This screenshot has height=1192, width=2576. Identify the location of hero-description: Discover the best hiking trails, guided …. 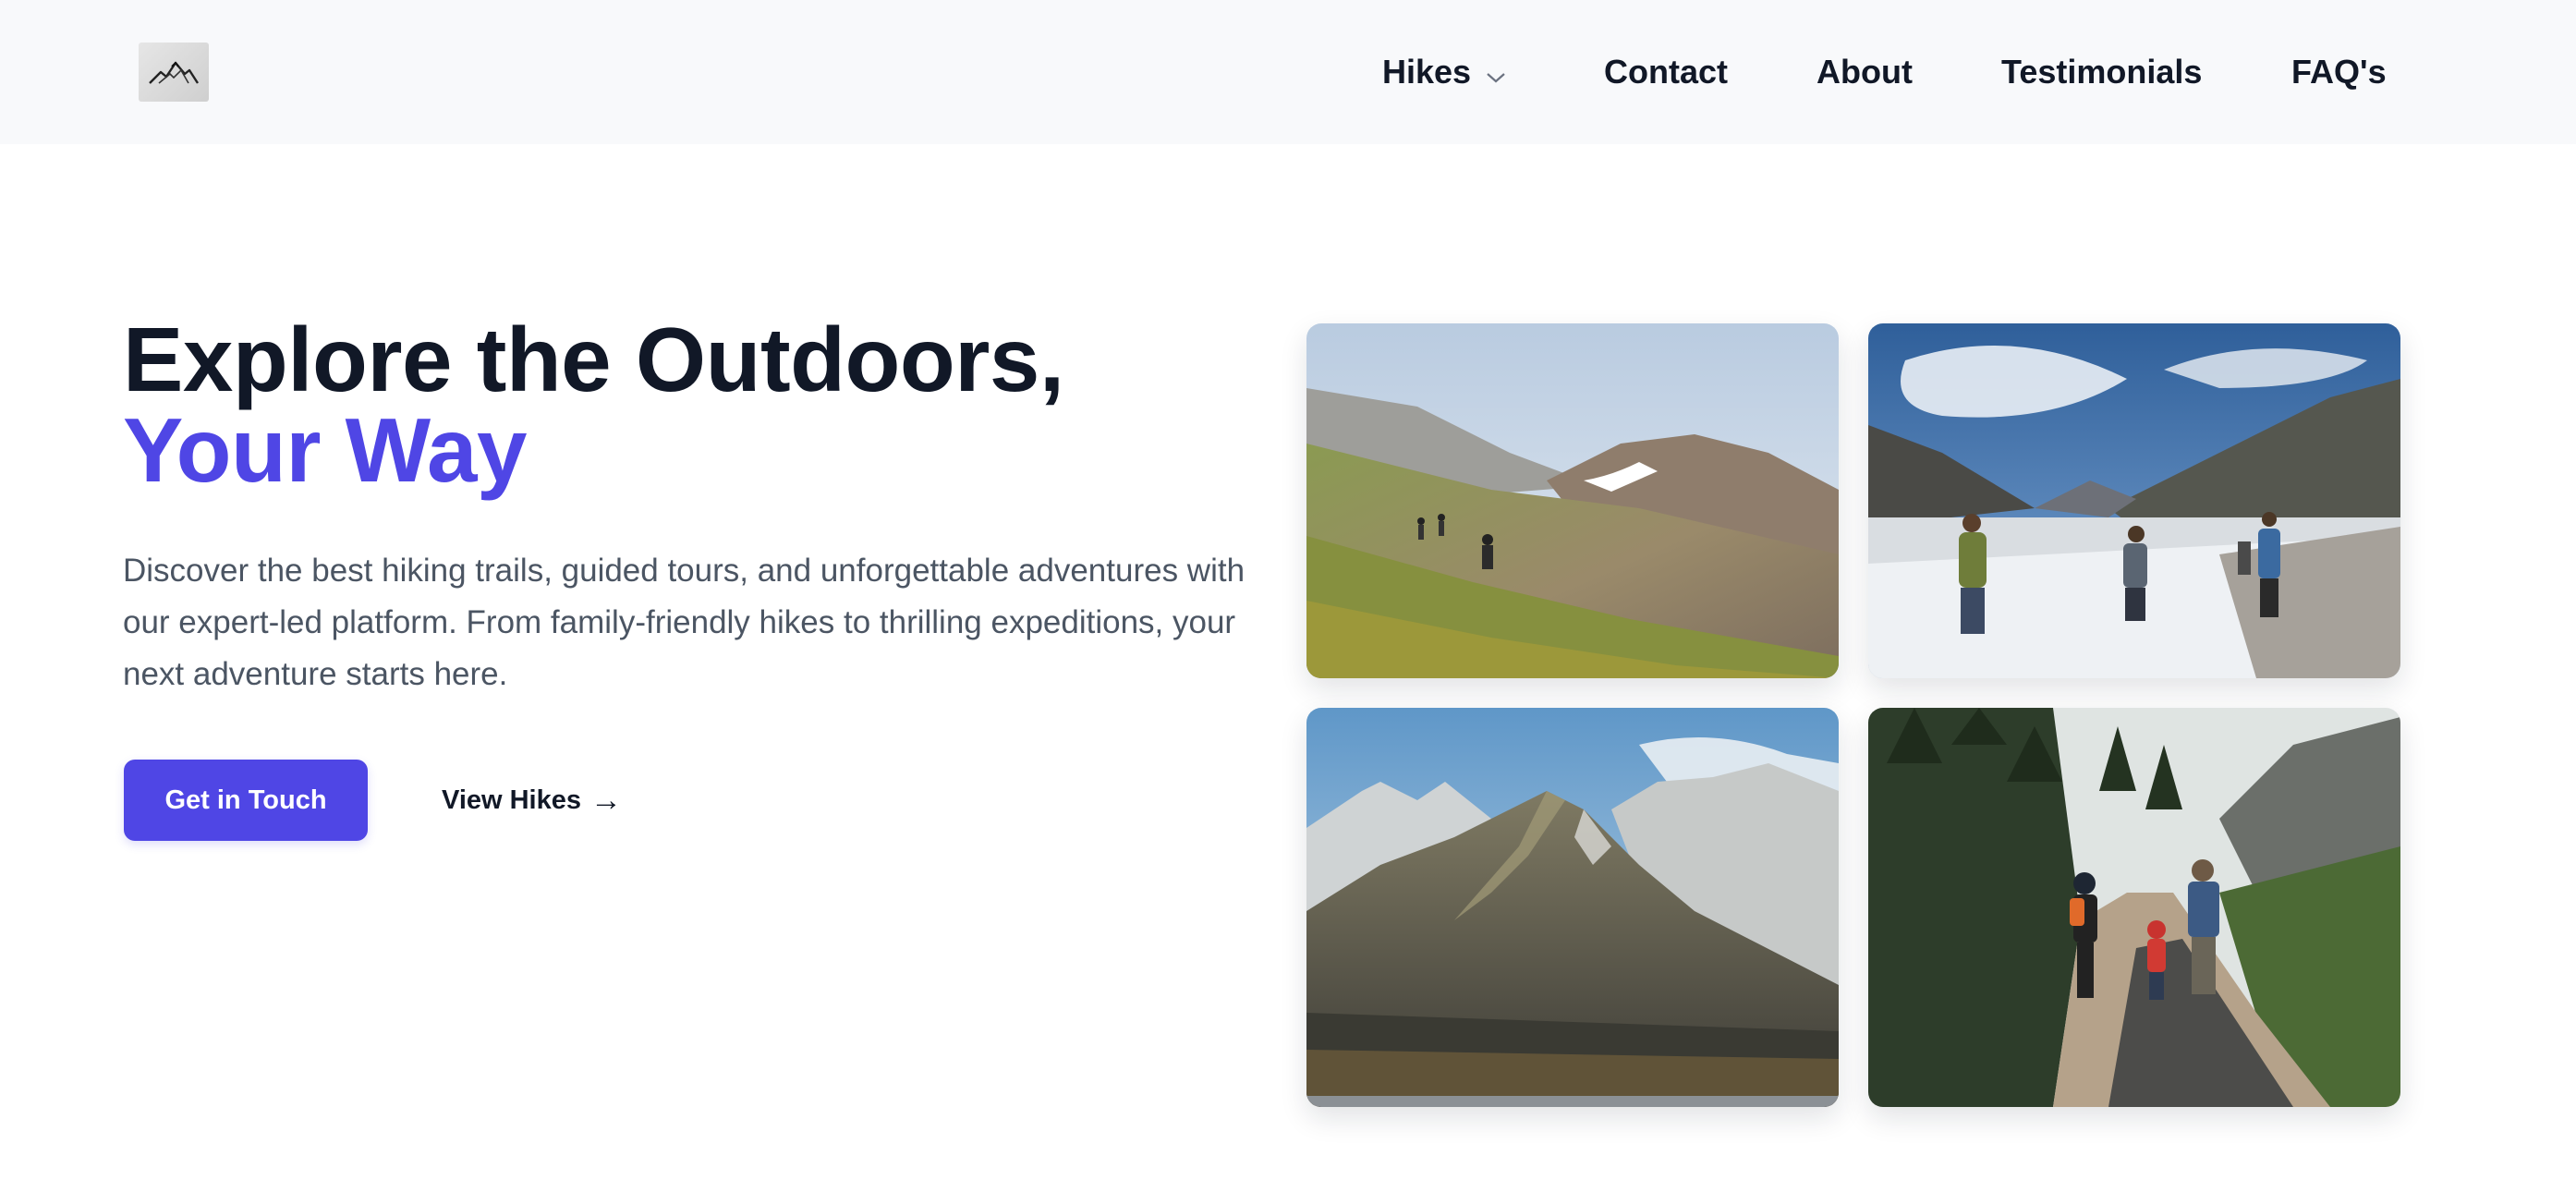
(684, 622).